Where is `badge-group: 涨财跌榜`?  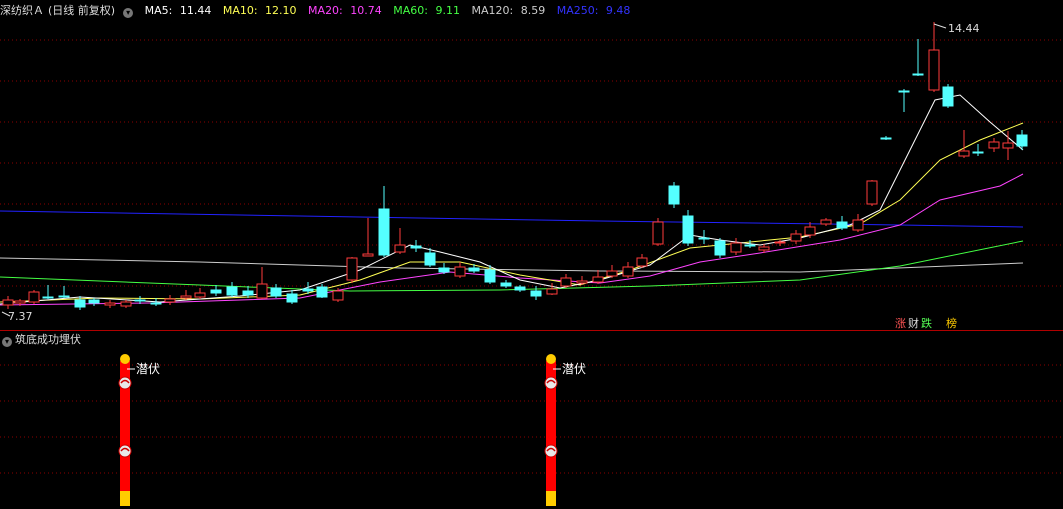 badge-group: 涨财跌榜 is located at coordinates (926, 323).